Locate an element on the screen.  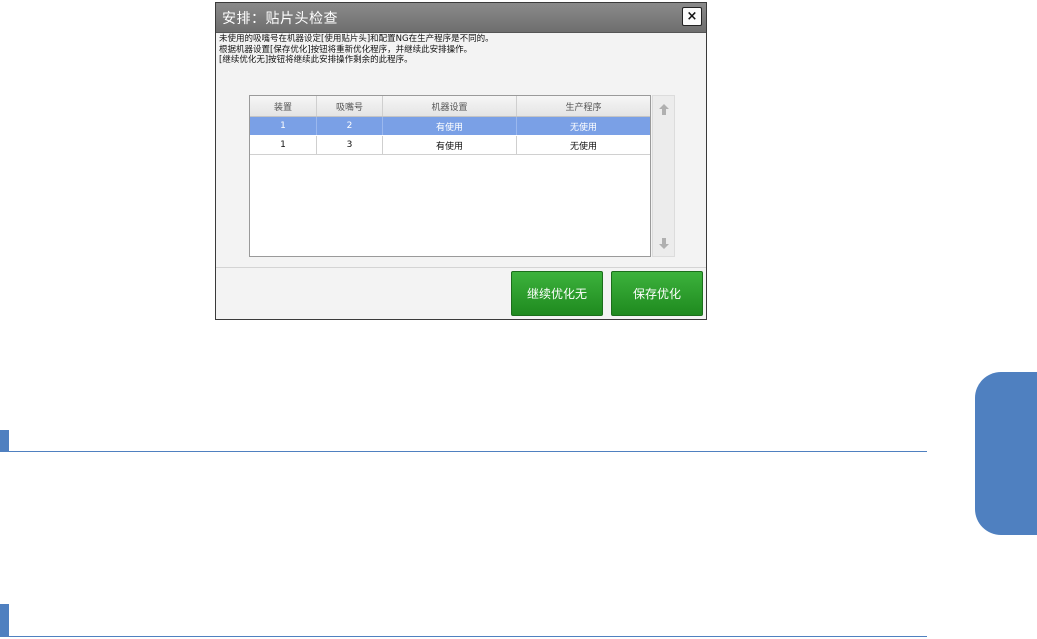
column-header-device: 装置 is located at coordinates (283, 106).